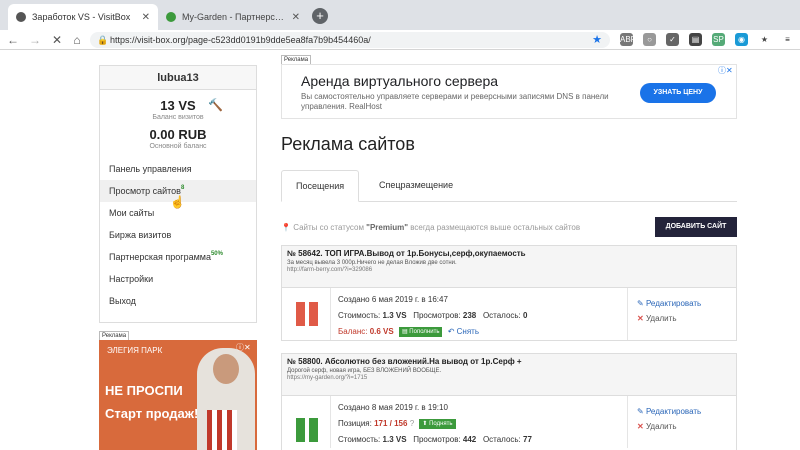 The height and width of the screenshot is (450, 800). What do you see at coordinates (787, 39) in the screenshot?
I see `menu-icon: ≡` at bounding box center [787, 39].